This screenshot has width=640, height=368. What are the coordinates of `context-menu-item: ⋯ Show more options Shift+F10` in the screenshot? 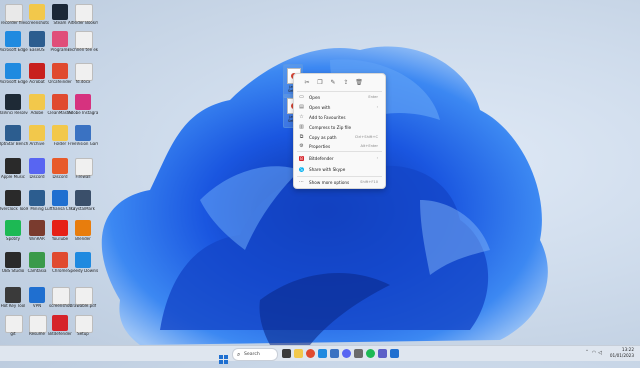 It's located at (339, 182).